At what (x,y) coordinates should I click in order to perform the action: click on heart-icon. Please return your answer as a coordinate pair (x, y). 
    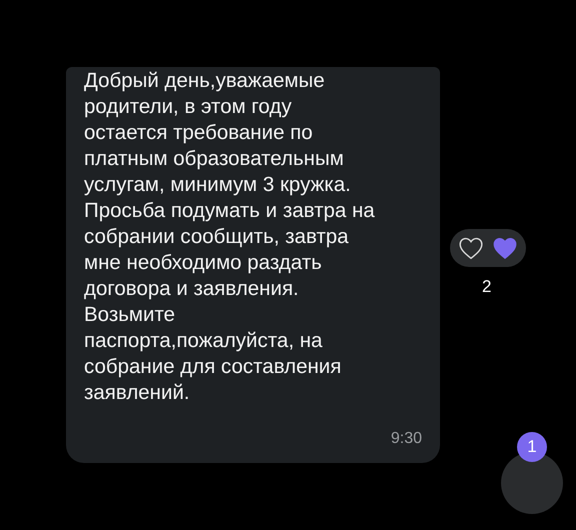
    Looking at the image, I should click on (471, 248).